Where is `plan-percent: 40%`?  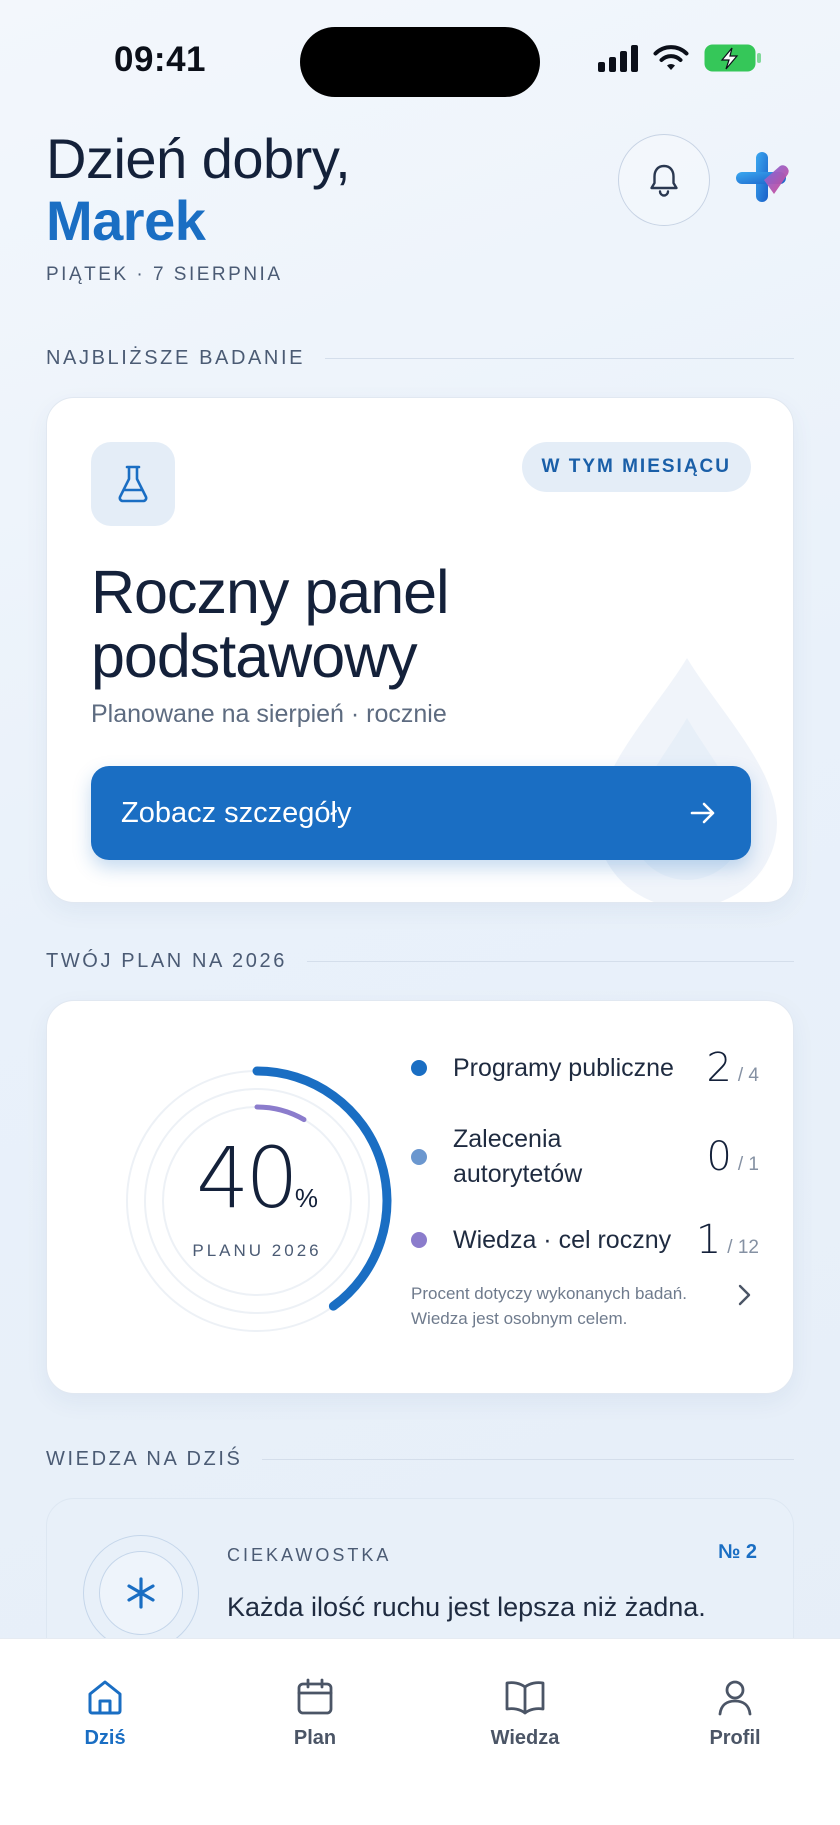 plan-percent: 40% is located at coordinates (256, 1178).